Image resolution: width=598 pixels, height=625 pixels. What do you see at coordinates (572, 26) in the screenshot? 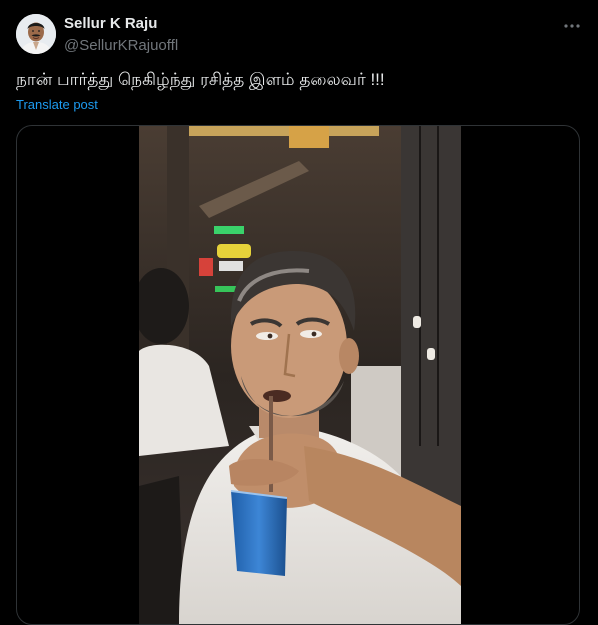
I see `more-horizontal-icon` at bounding box center [572, 26].